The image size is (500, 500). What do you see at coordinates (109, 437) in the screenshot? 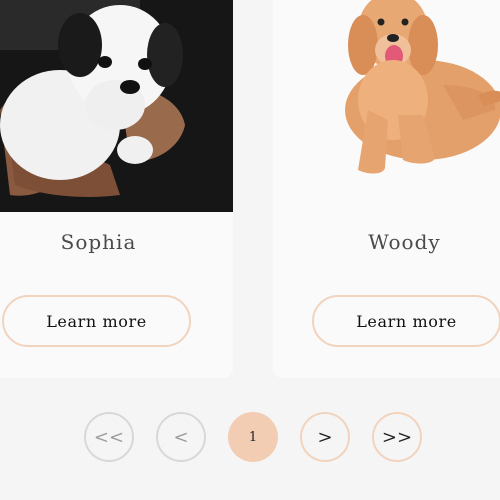
I see `first-page-button: <<` at bounding box center [109, 437].